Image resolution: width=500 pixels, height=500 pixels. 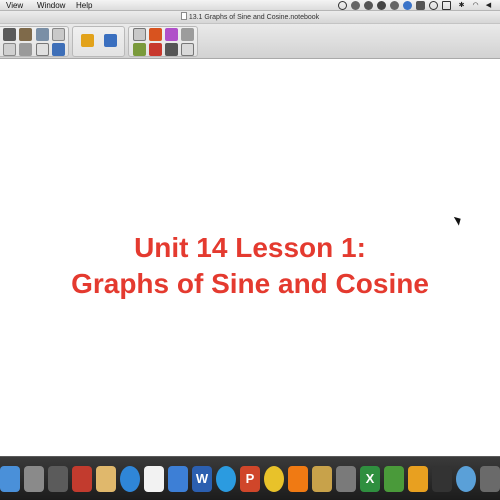 I want to click on powerpoint-icon: P, so click(x=250, y=479).